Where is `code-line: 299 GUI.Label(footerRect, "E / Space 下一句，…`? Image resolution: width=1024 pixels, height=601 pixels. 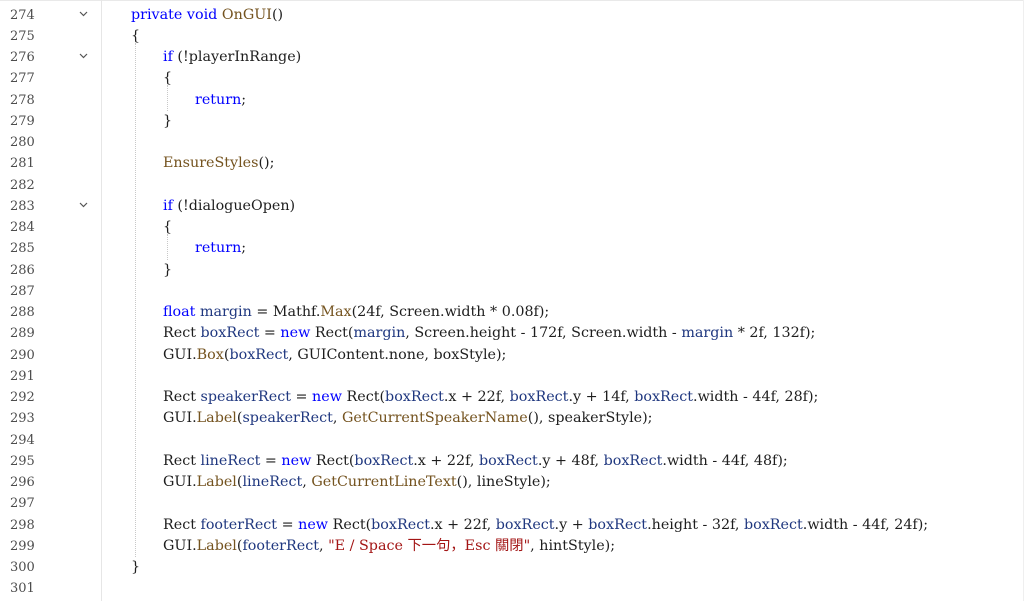
code-line: 299 GUI.Label(footerRect, "E / Space 下一句，… is located at coordinates (512, 546).